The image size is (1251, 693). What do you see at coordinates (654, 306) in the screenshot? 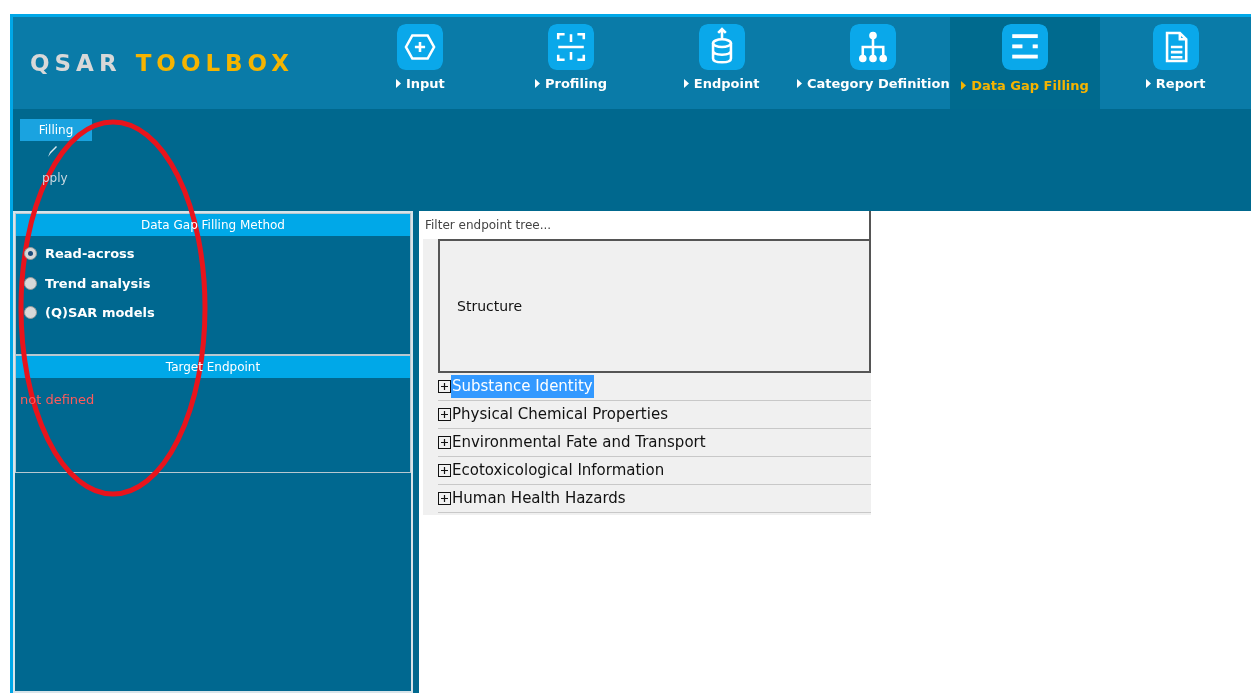
I see `structure-box: Structure` at bounding box center [654, 306].